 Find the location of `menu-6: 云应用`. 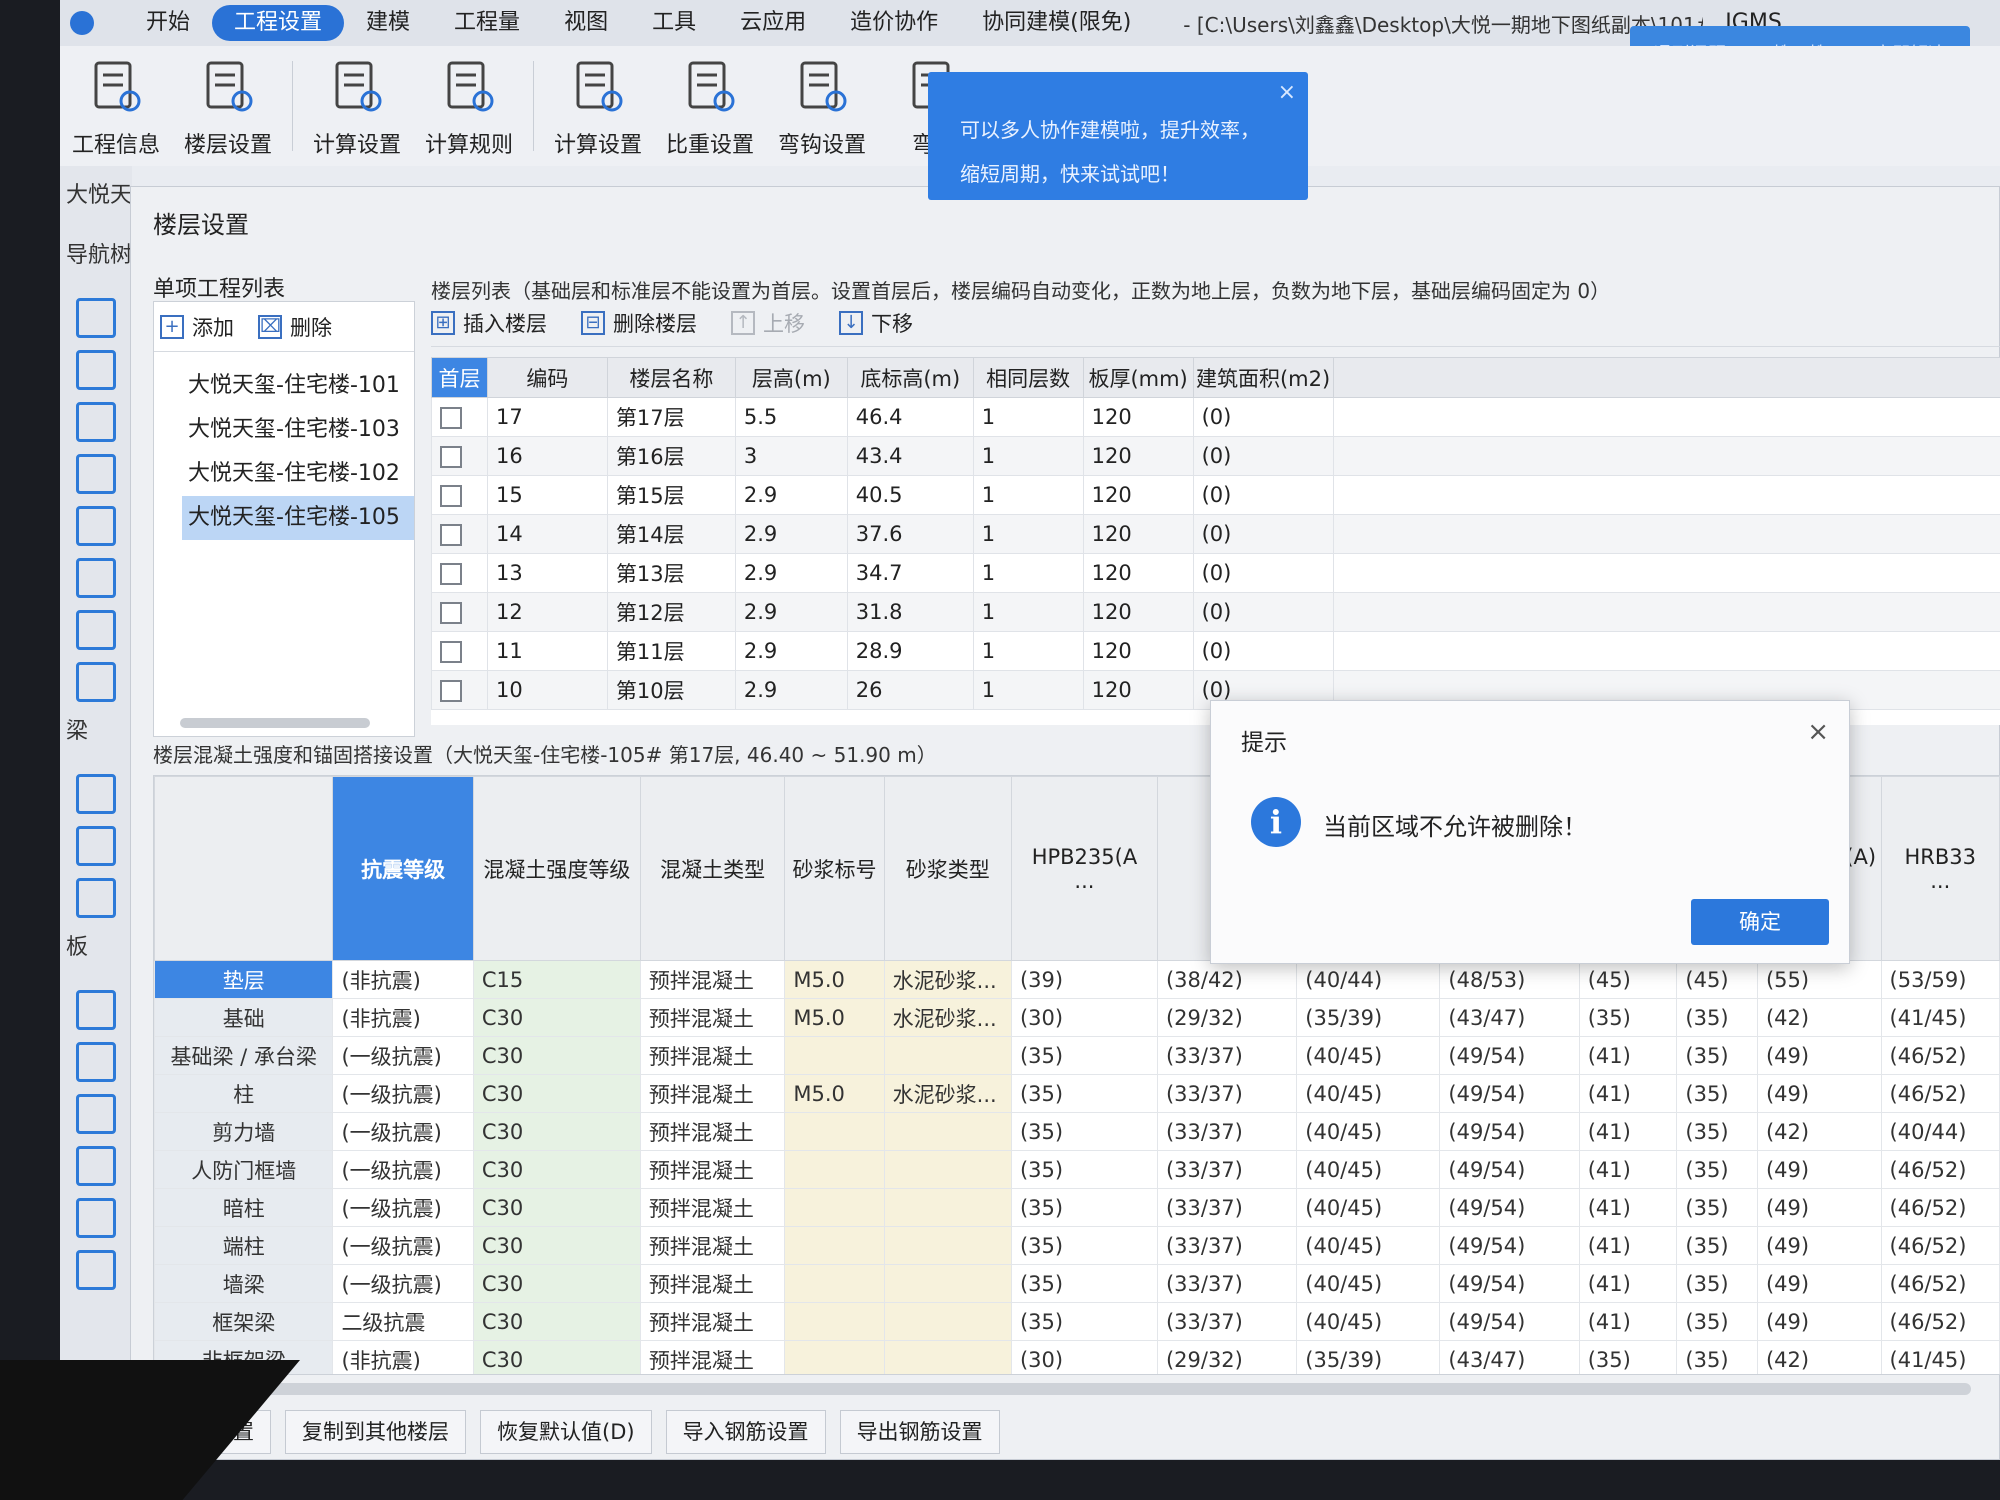

menu-6: 云应用 is located at coordinates (773, 23).